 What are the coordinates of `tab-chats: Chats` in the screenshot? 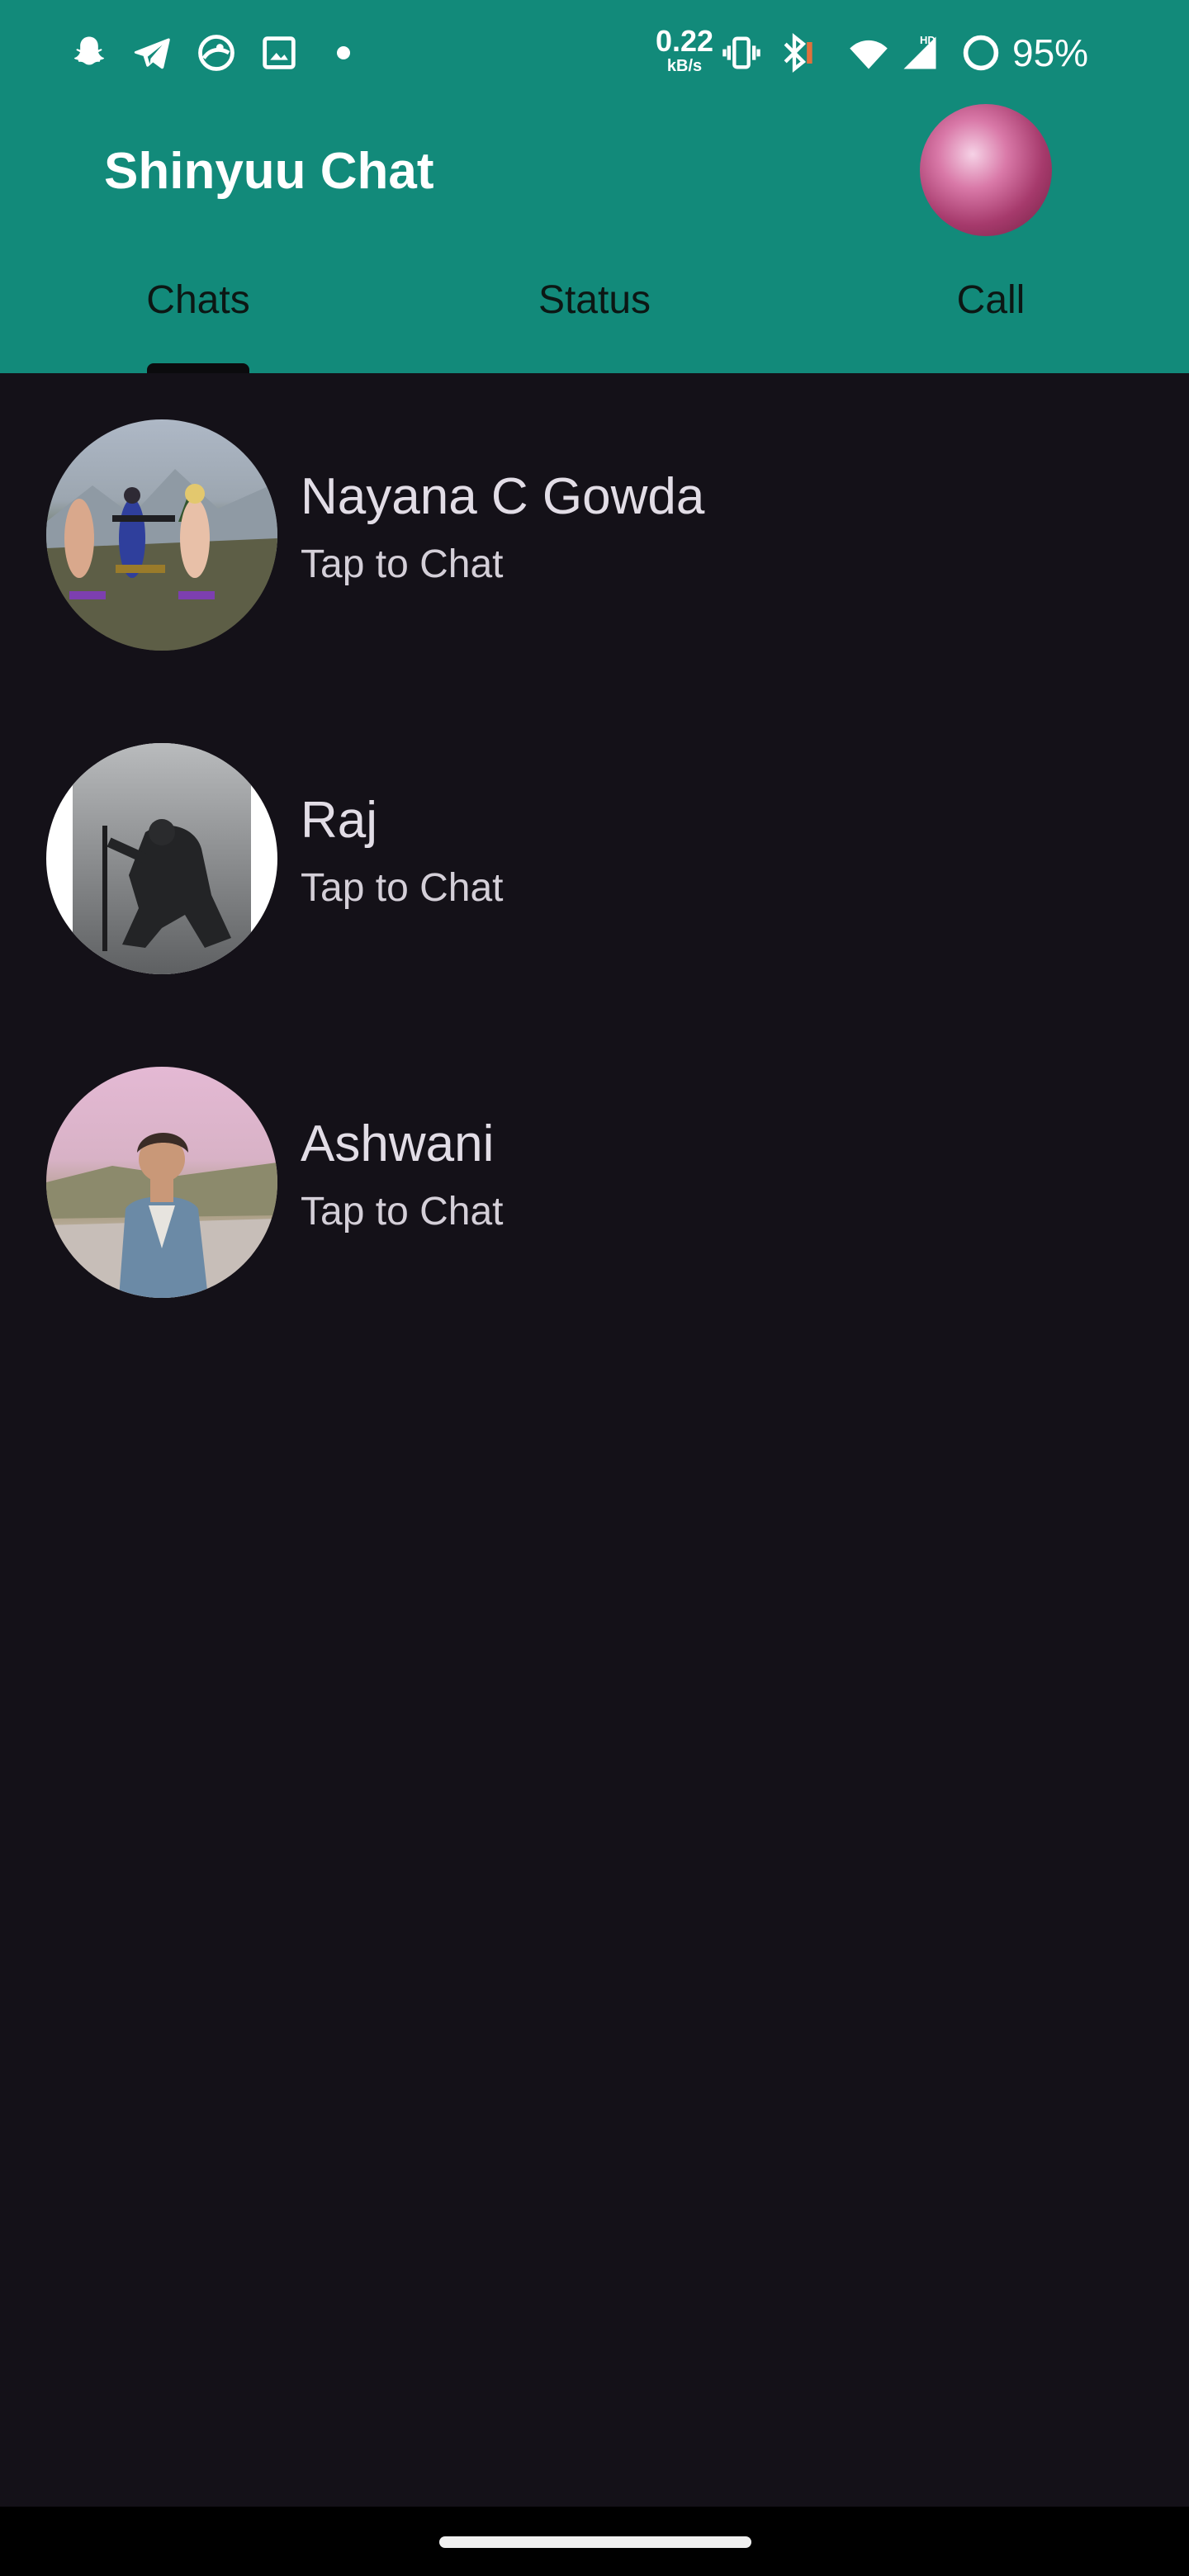 It's located at (198, 314).